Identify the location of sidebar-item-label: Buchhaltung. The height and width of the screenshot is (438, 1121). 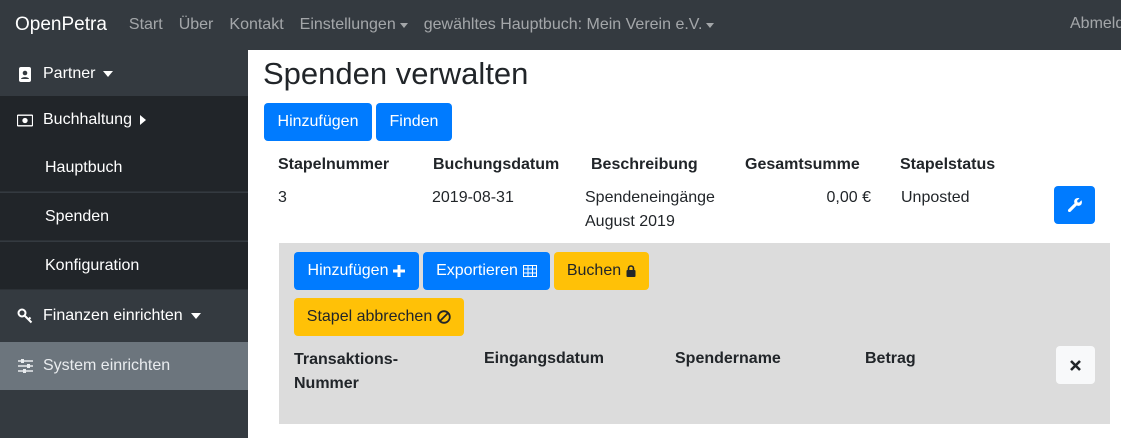
(87, 119).